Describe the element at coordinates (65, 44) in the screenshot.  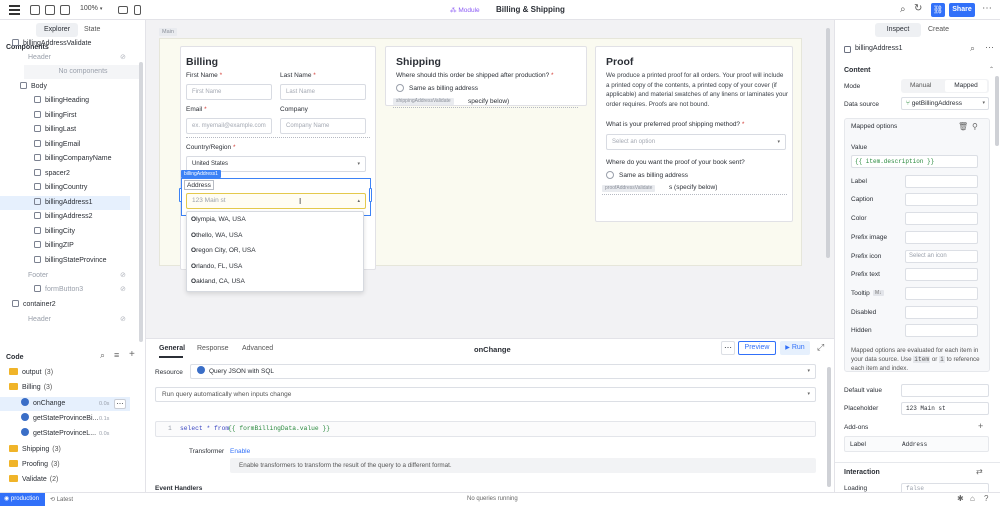
I see `tree-item: billingAddressValidate` at that location.